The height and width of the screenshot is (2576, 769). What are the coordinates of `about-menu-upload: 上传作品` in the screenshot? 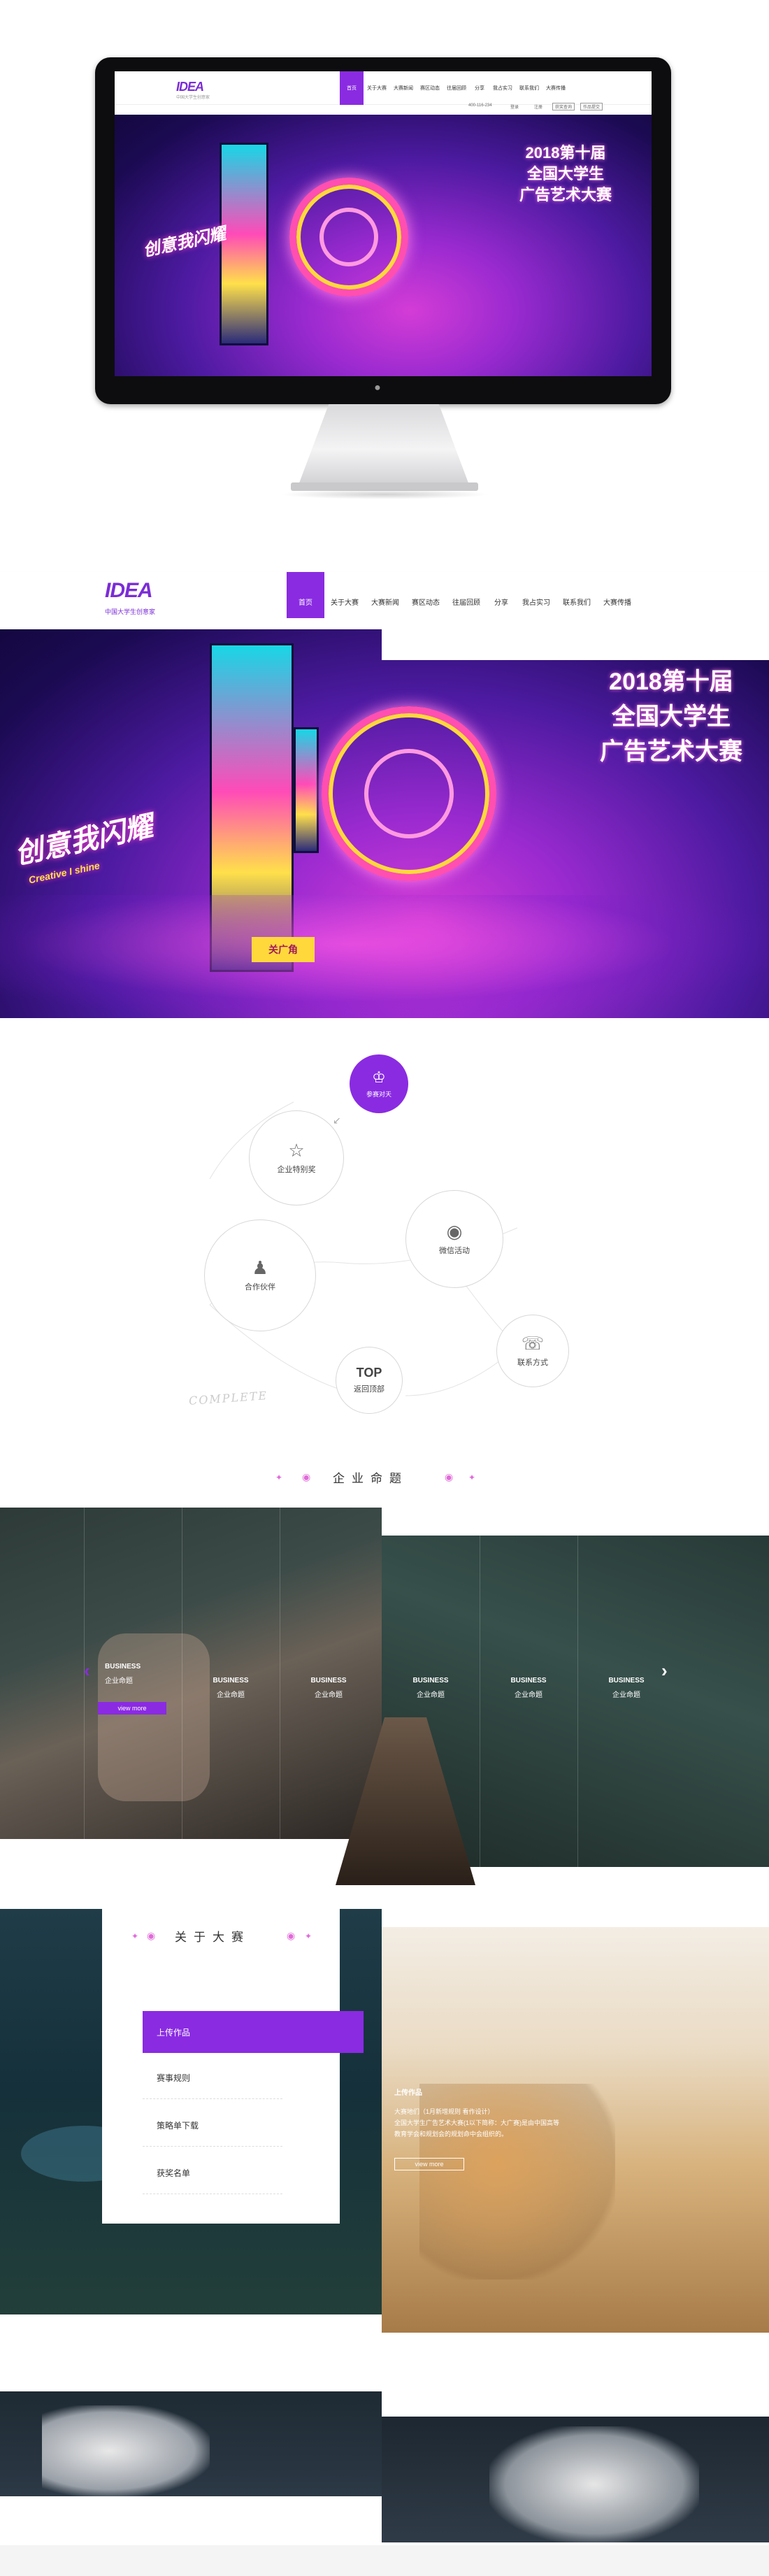 It's located at (253, 2032).